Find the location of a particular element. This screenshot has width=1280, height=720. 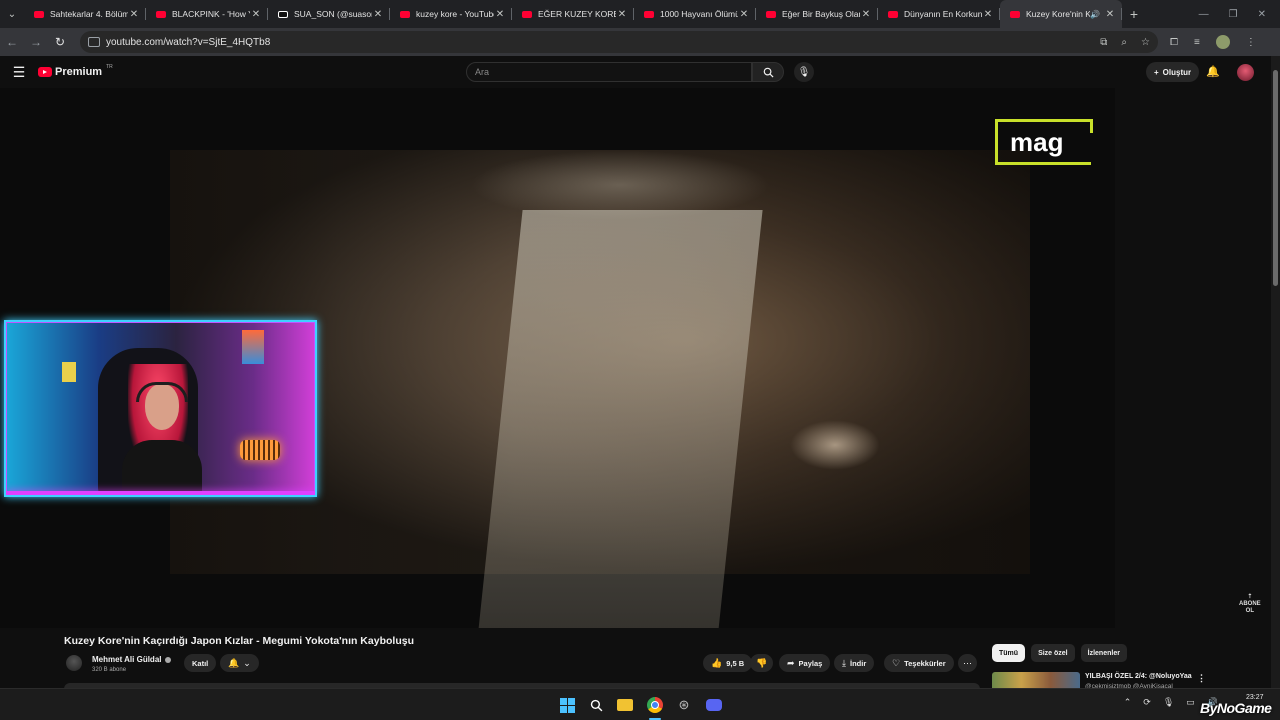

subscribe-watermark: ⇡ ABONE OL is located at coordinates (1250, 604).